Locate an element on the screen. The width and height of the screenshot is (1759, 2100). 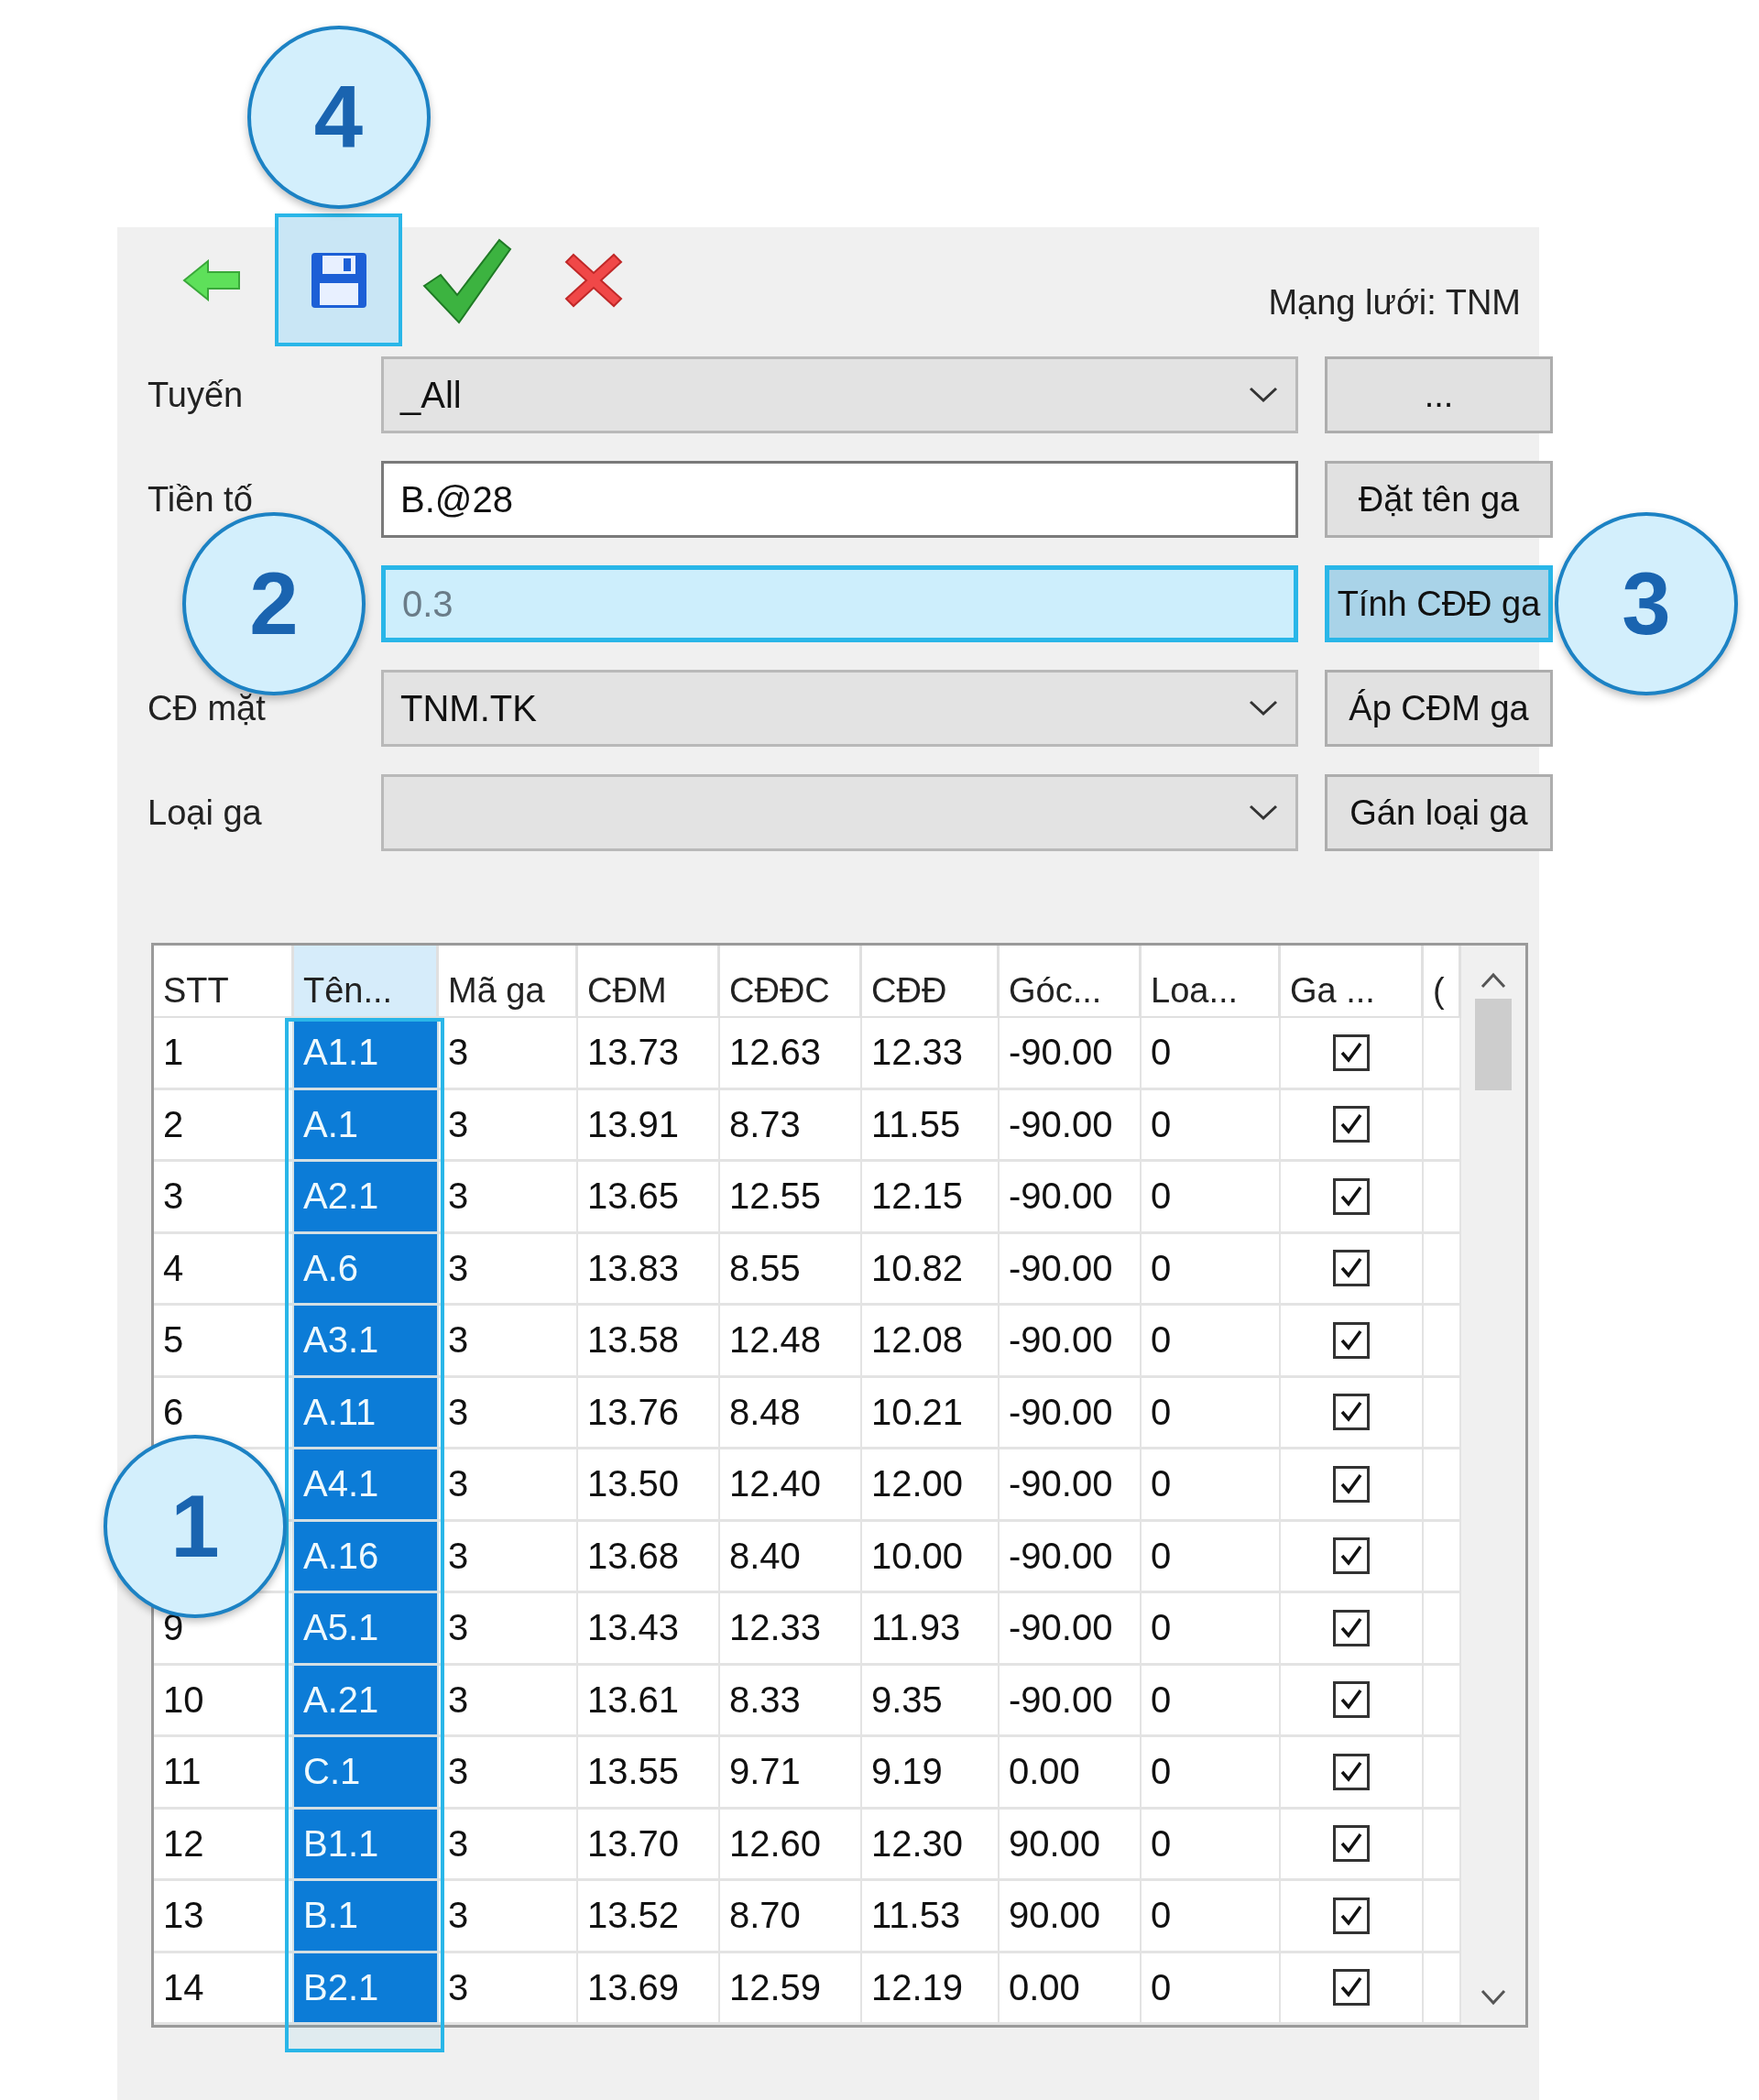
table-cell: B.1 is located at coordinates (366, 1917).